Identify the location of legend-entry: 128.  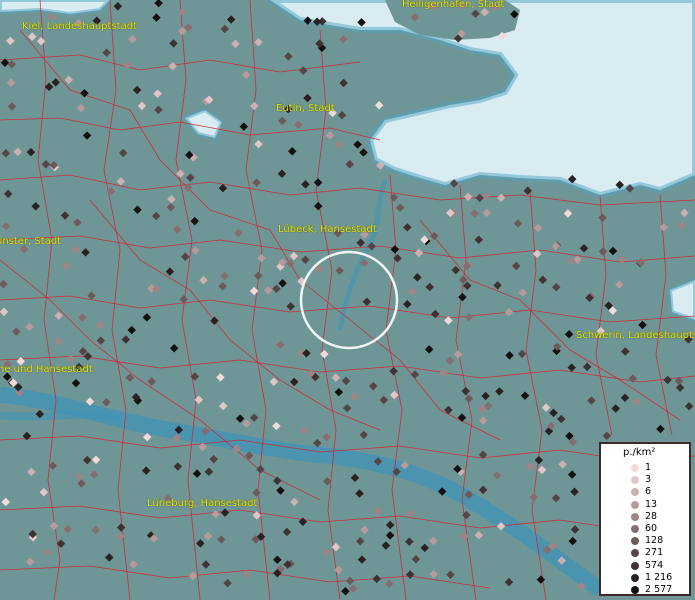
(646, 541).